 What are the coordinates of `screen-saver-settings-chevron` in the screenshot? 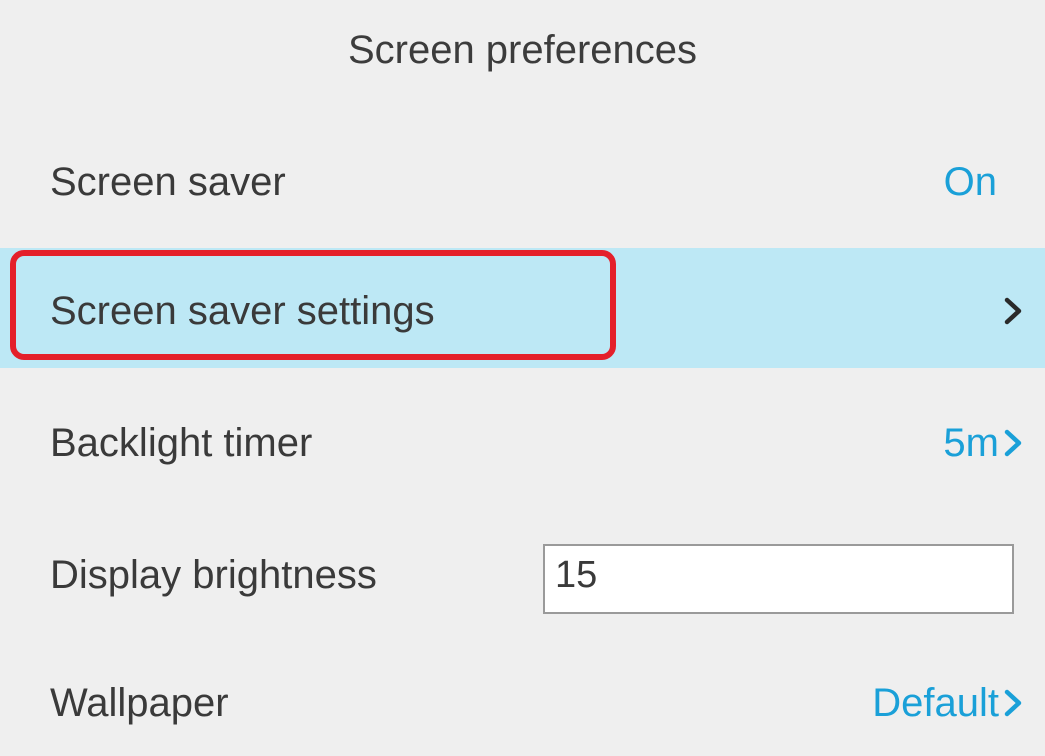 It's located at (1012, 311).